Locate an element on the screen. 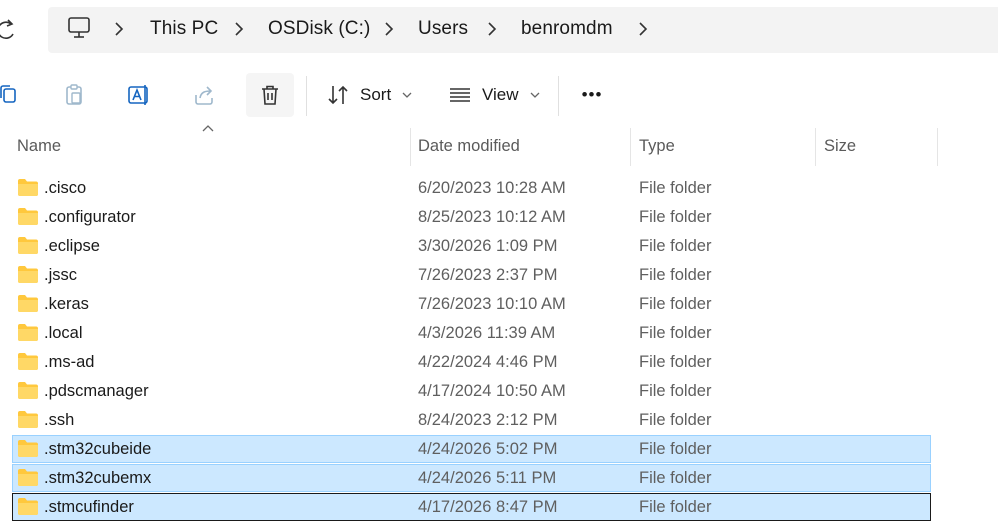 The height and width of the screenshot is (530, 998). column-header-size: Size is located at coordinates (840, 146).